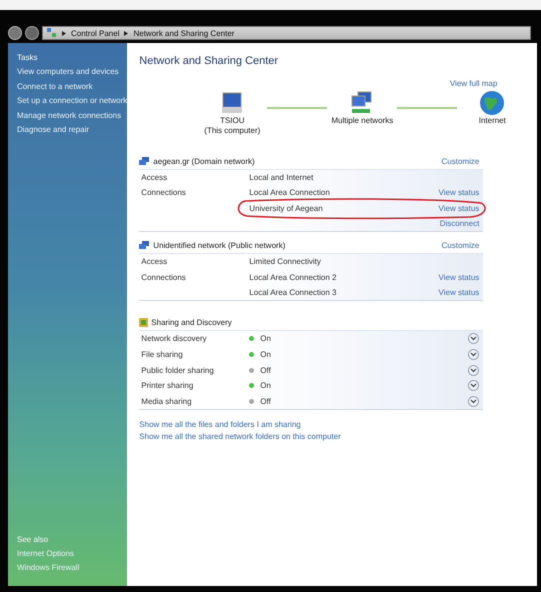 This screenshot has width=541, height=592. What do you see at coordinates (290, 193) in the screenshot?
I see `row-value: Local Area Connection` at bounding box center [290, 193].